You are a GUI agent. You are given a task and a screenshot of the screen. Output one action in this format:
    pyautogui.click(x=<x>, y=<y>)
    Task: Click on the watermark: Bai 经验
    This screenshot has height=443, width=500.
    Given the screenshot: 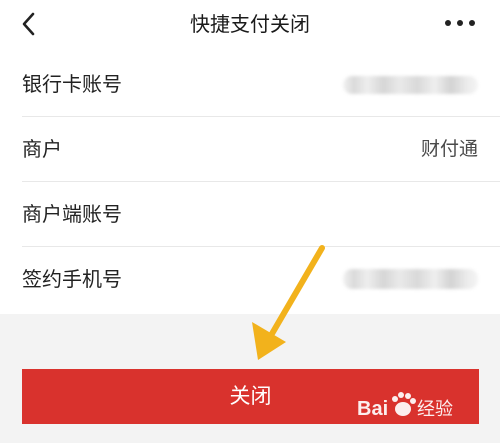 What is the action you would take?
    pyautogui.click(x=405, y=406)
    